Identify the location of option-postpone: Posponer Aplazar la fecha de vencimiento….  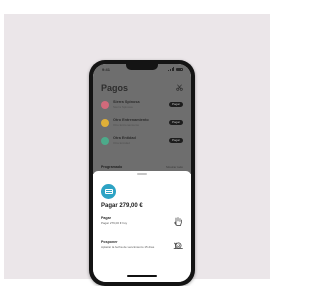
(143, 251).